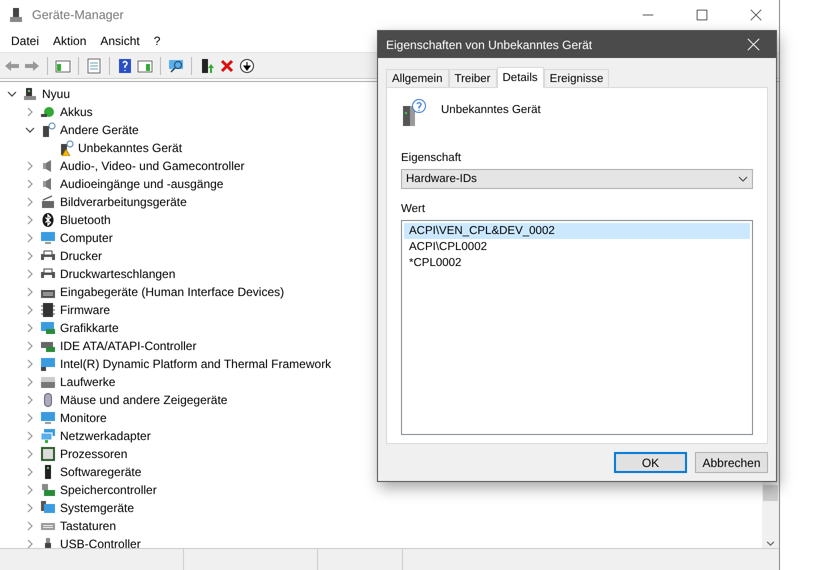 This screenshot has width=819, height=570. Describe the element at coordinates (247, 66) in the screenshot. I see `download-icon` at that location.